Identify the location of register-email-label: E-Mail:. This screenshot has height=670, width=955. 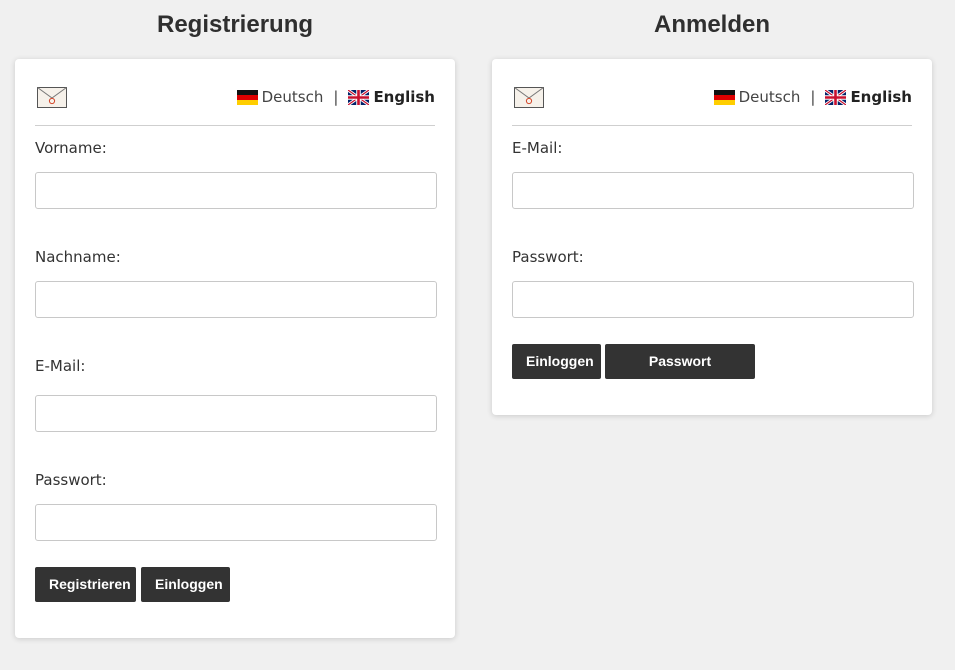
(60, 366).